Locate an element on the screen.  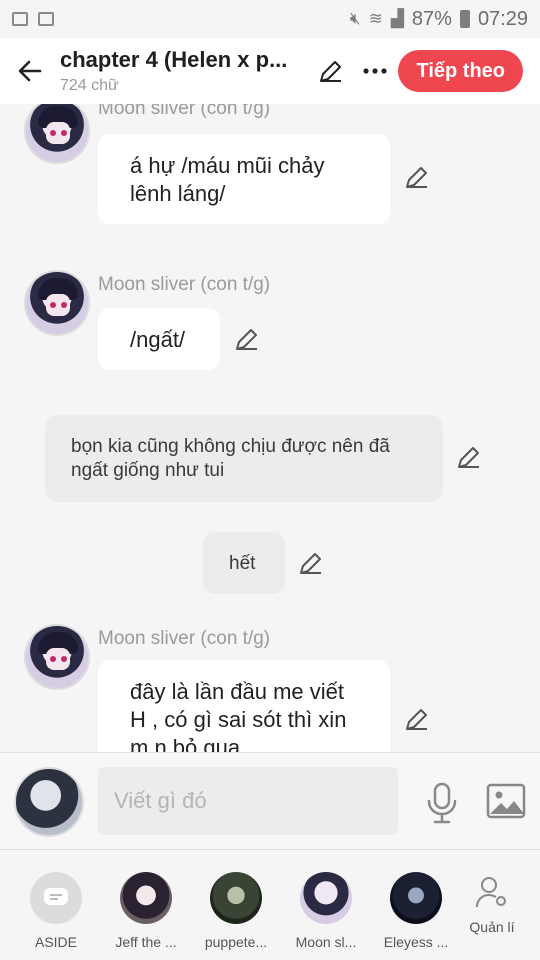
image-icon is located at coordinates (506, 801).